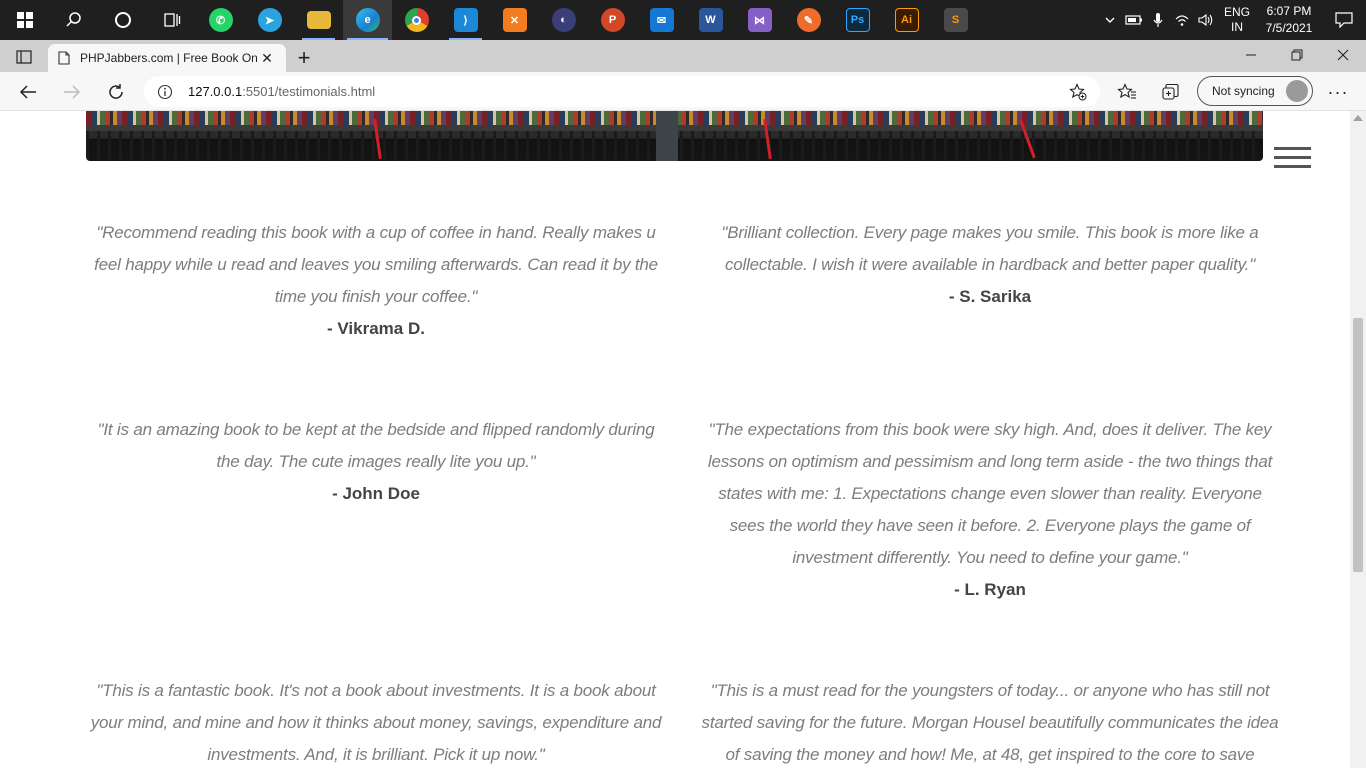 This screenshot has width=1366, height=768. I want to click on photoshop-icon: Ps, so click(857, 20).